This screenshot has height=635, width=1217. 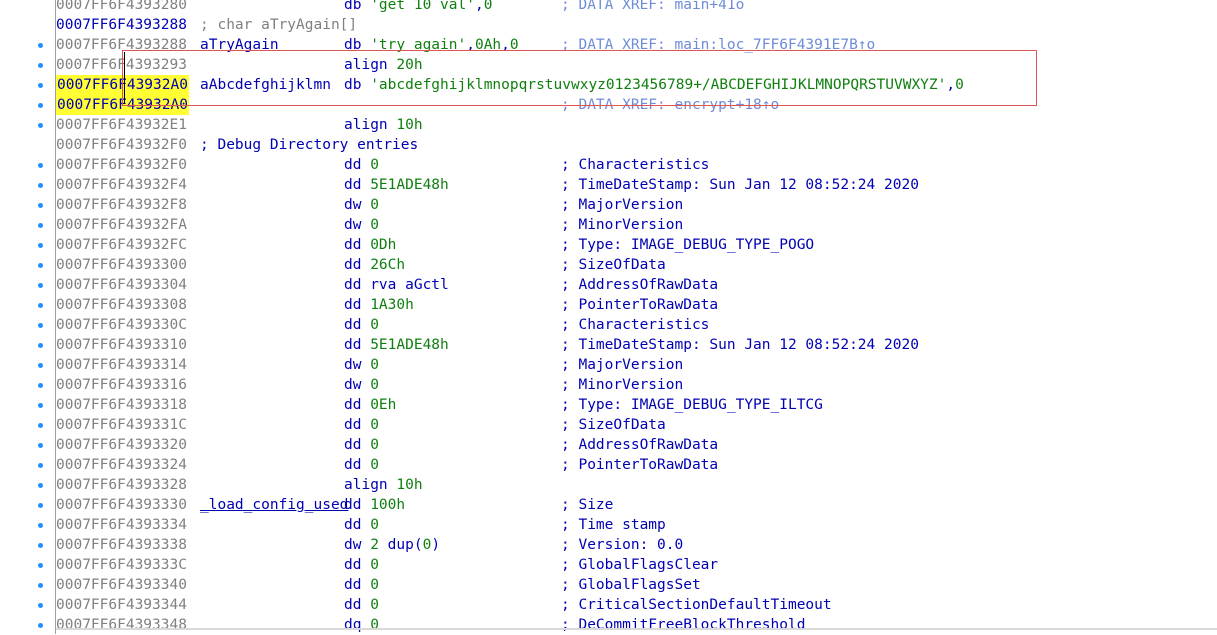 I want to click on listing-row: 0007FF6F4393314 dw 0 ; MajorVersion, so click(x=608, y=365).